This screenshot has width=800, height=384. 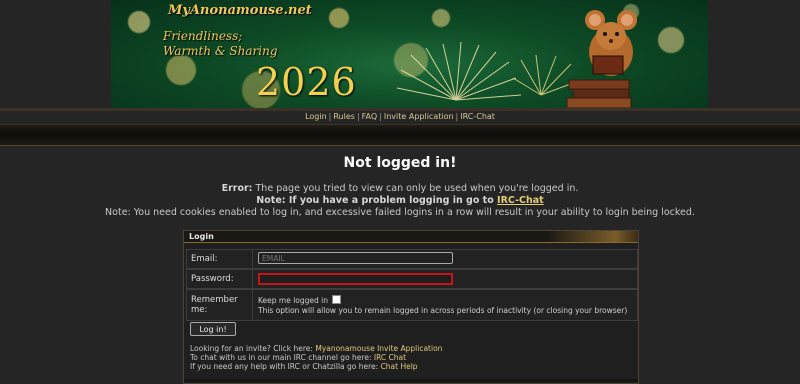 What do you see at coordinates (220, 51) in the screenshot?
I see `tagline-line-2: Warmth & Sharing` at bounding box center [220, 51].